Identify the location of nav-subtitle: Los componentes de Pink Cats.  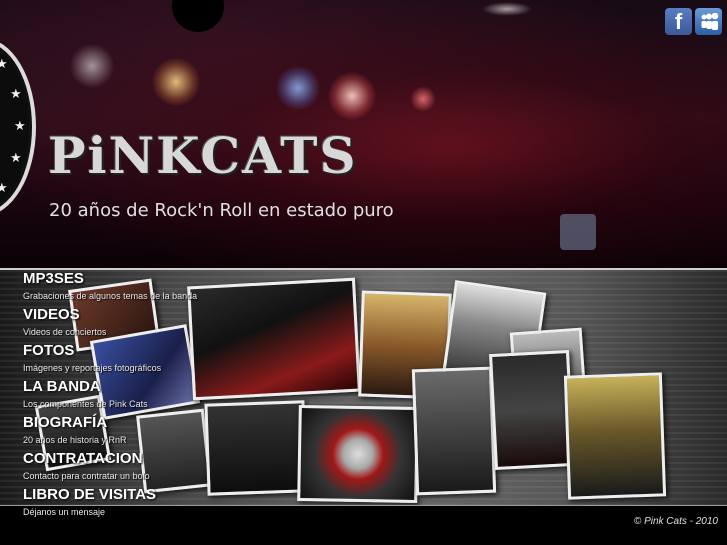
(85, 404).